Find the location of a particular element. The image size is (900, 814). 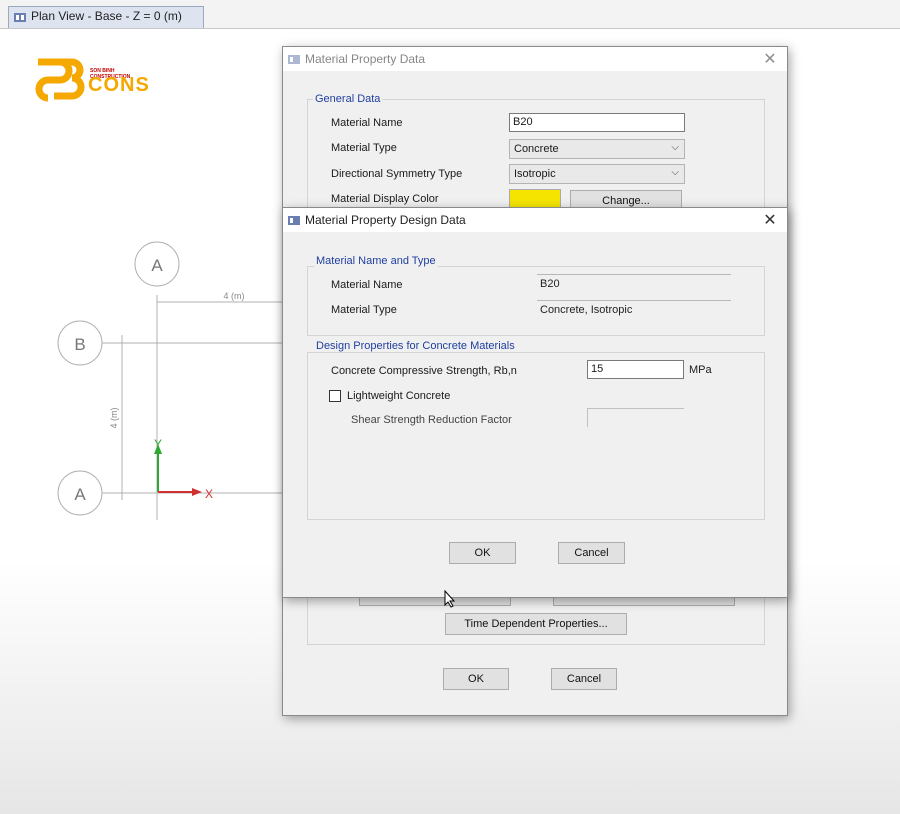

design-properties-group is located at coordinates (536, 436).